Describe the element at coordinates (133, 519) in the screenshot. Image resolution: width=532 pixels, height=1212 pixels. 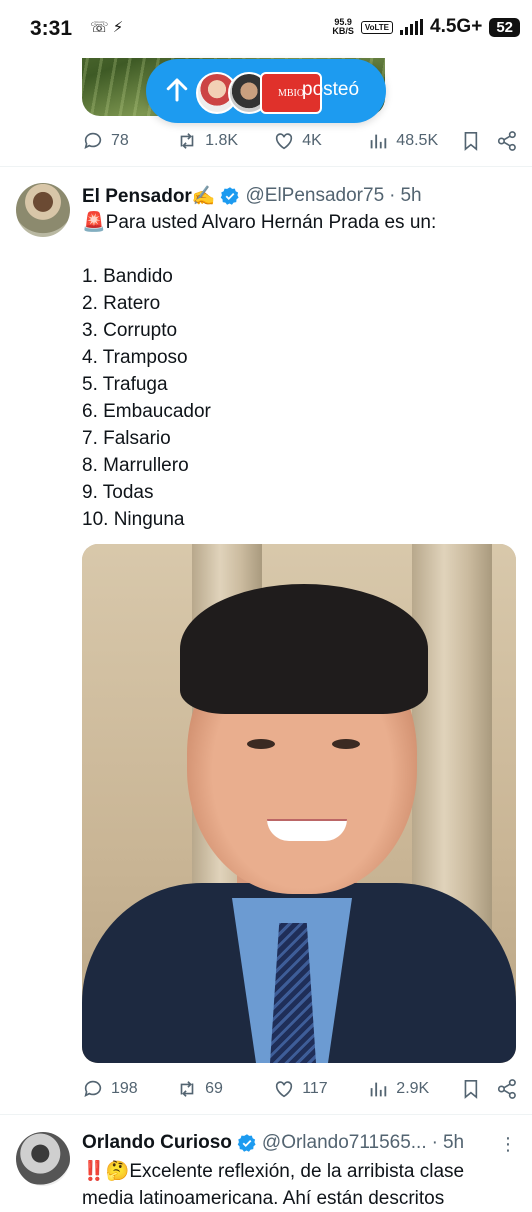
I see `list-item: 10. Ninguna` at that location.